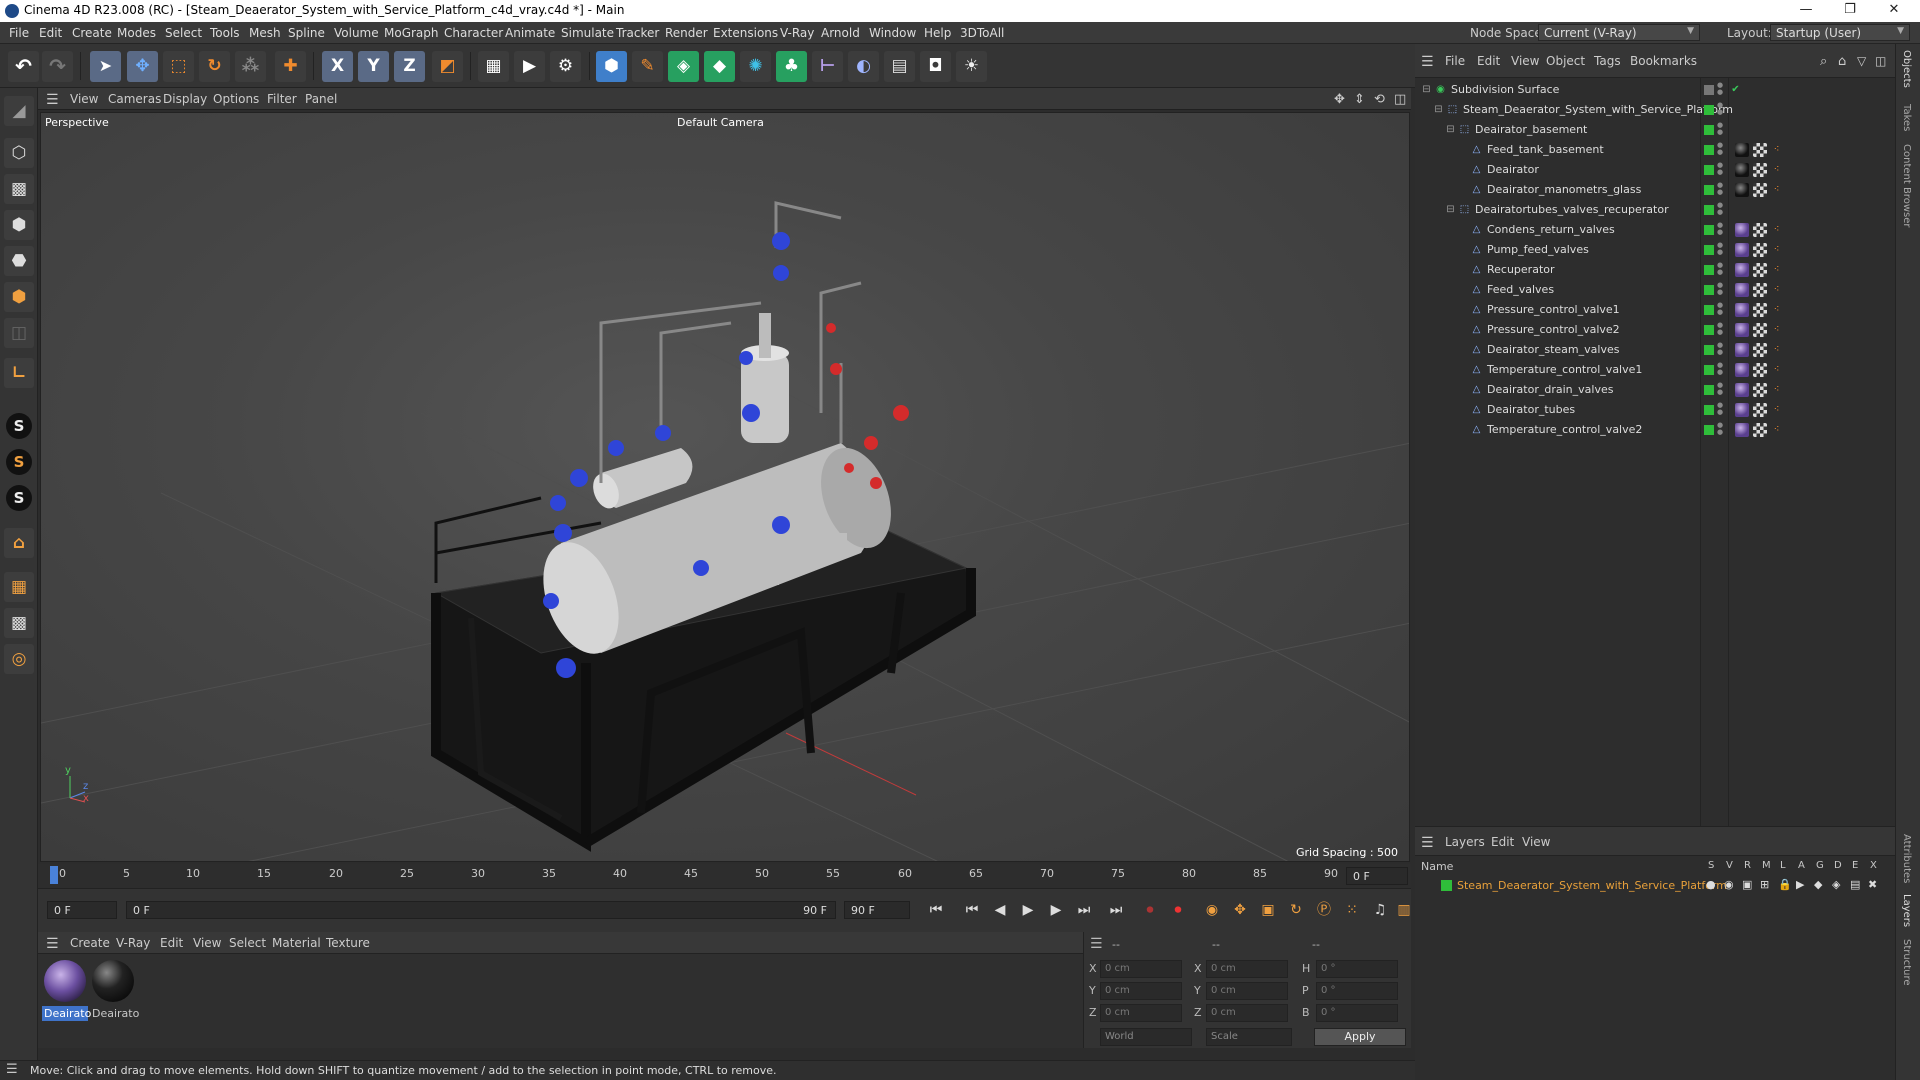  I want to click on tab-content-browser: Content Browser, so click(1906, 185).